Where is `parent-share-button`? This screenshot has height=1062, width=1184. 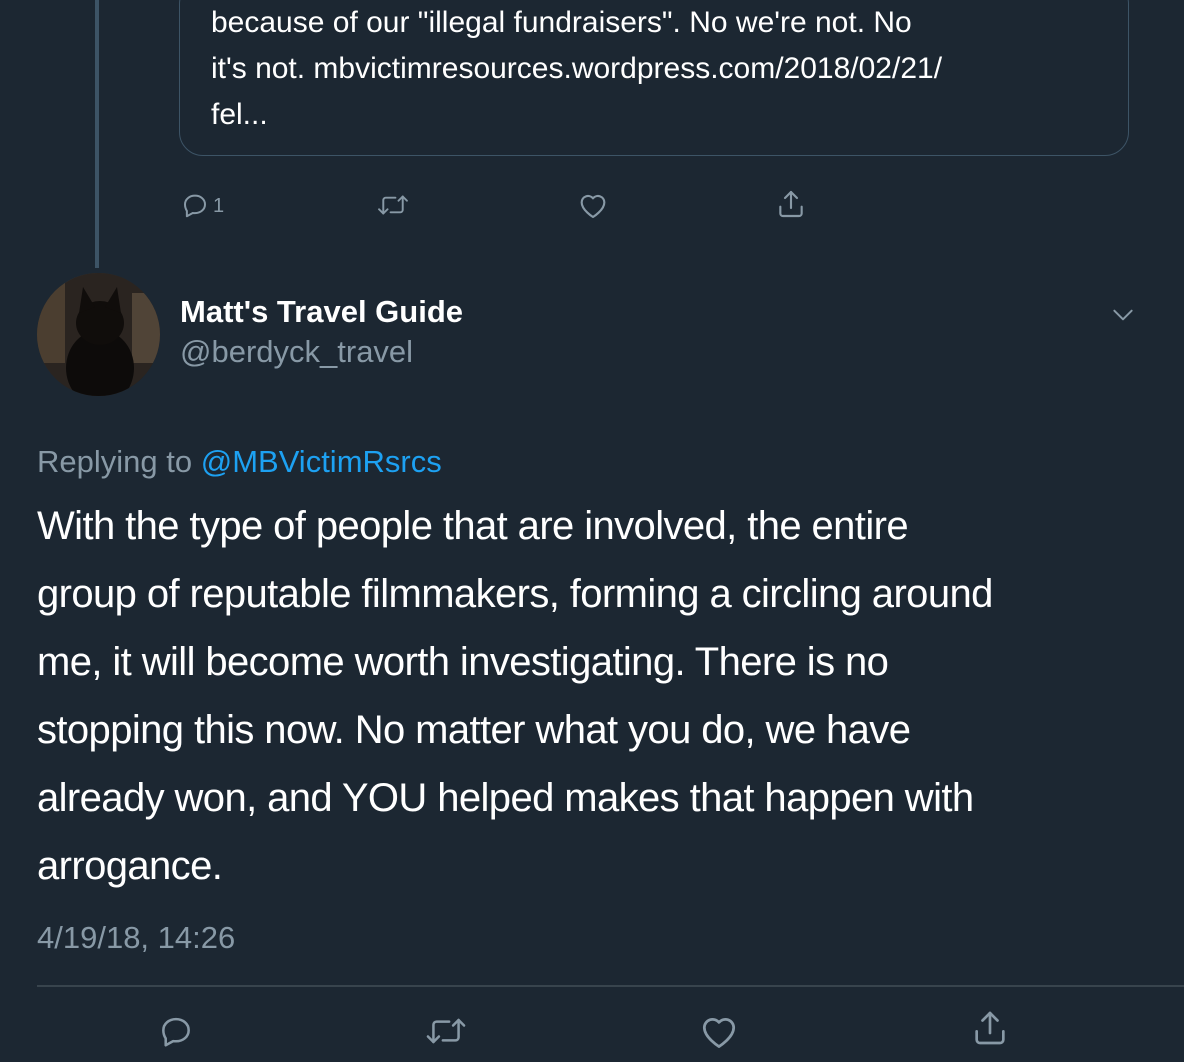 parent-share-button is located at coordinates (791, 204).